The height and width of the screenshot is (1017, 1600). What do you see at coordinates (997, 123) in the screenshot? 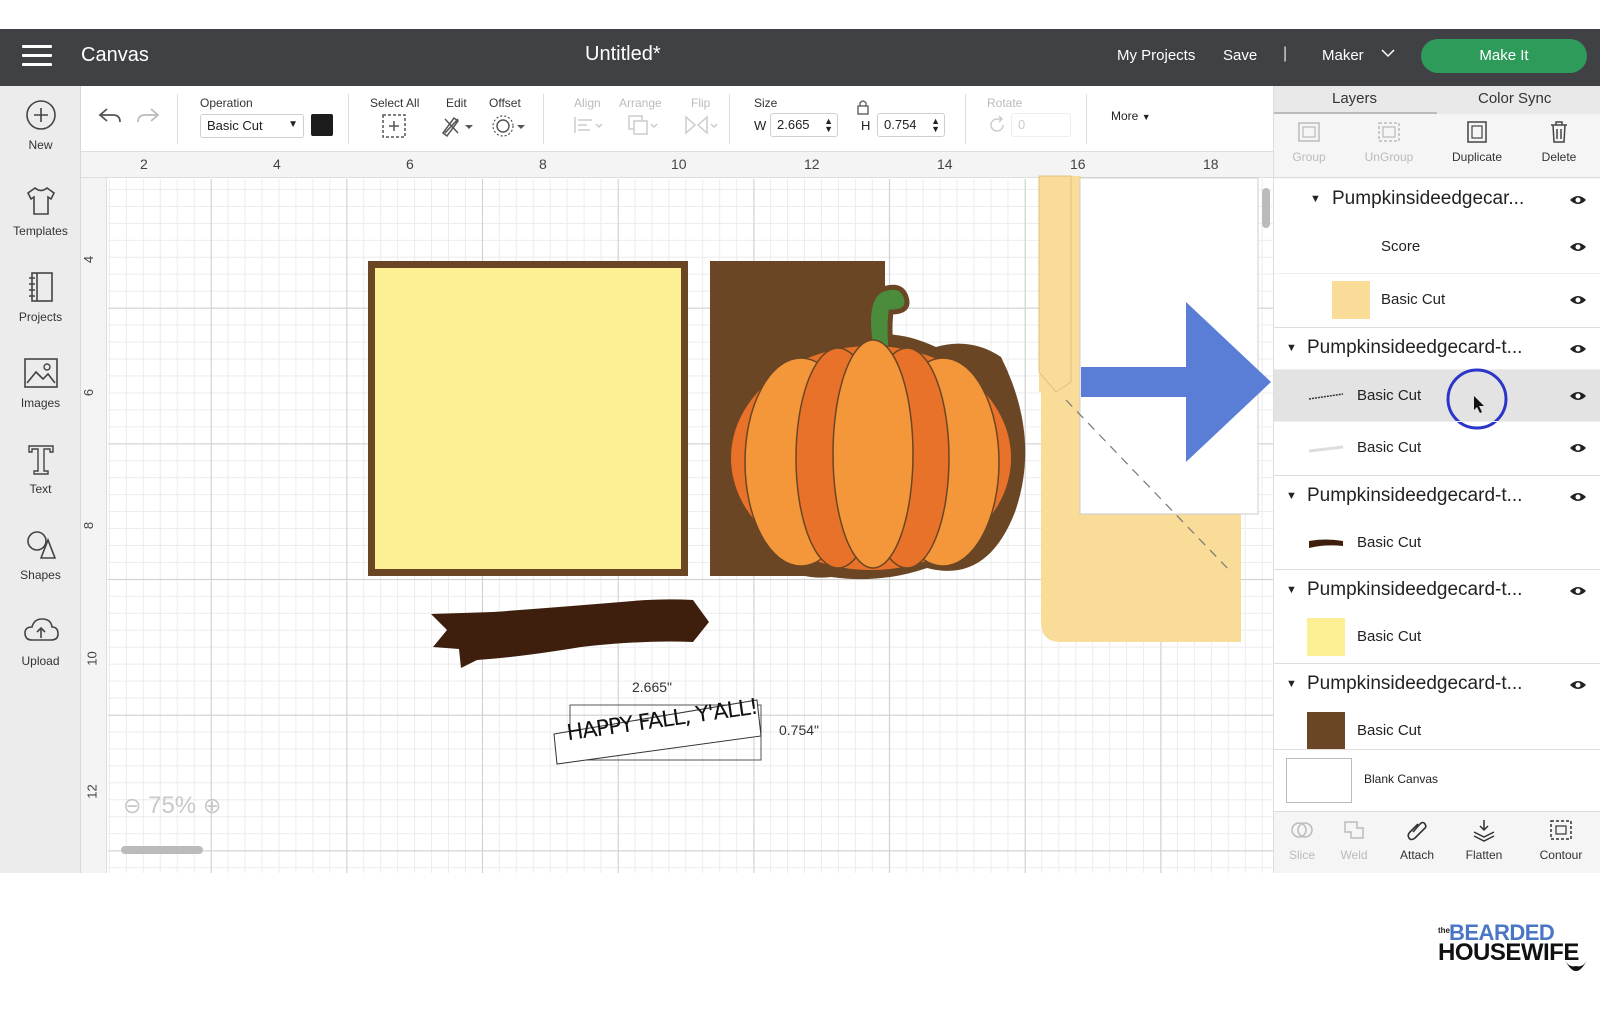
I see `rotate-icon` at bounding box center [997, 123].